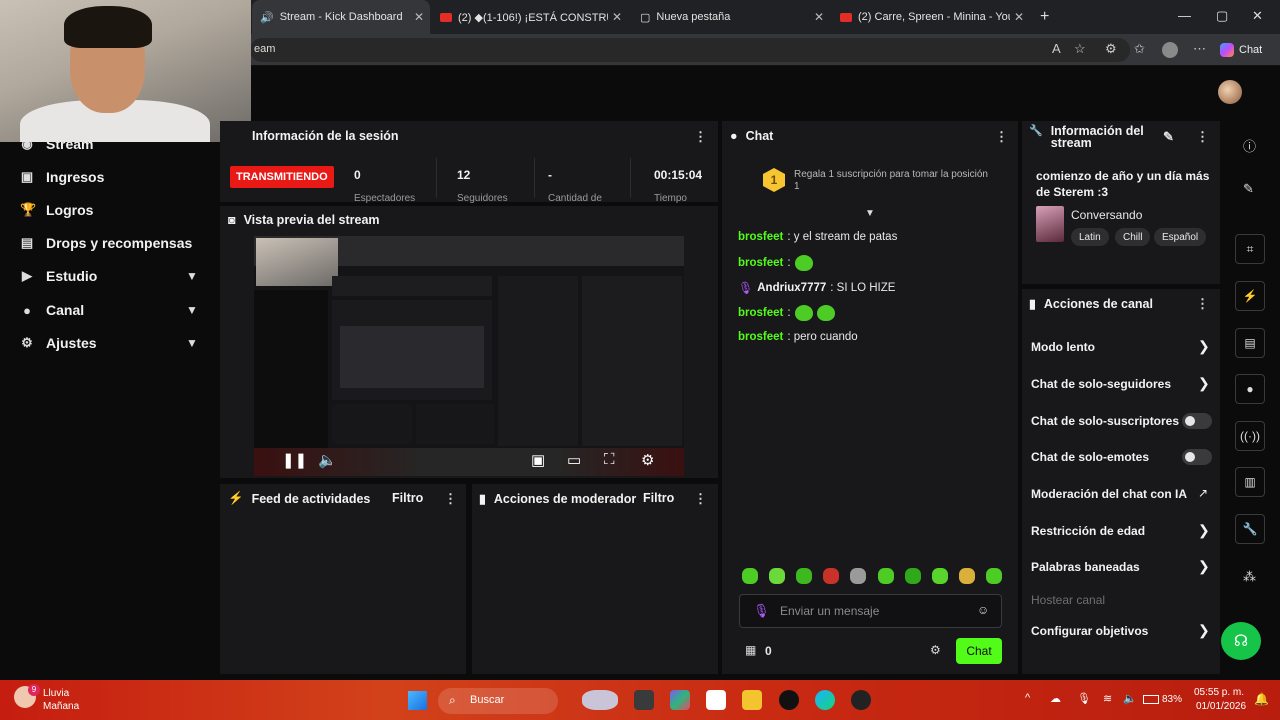  I want to click on sidebar-item-ingresos: ▣ Ingresos, so click(62, 177).